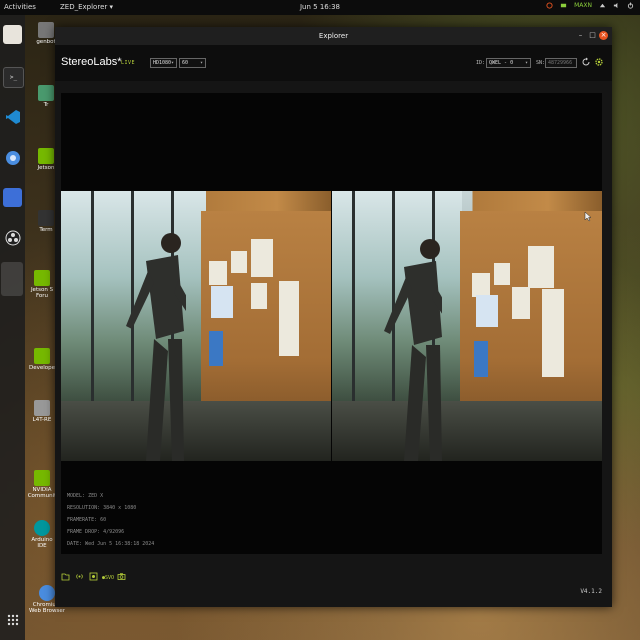  Describe the element at coordinates (599, 62) in the screenshot. I see `gear-icon` at that location.